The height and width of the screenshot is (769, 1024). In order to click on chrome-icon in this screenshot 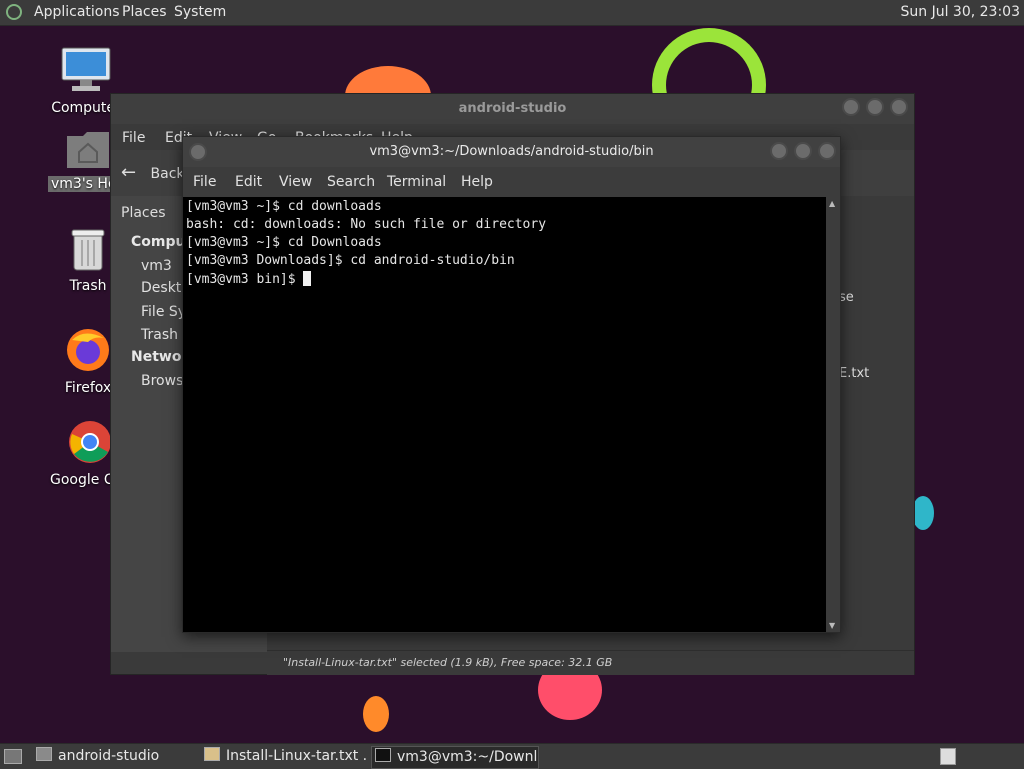, I will do `click(90, 442)`.